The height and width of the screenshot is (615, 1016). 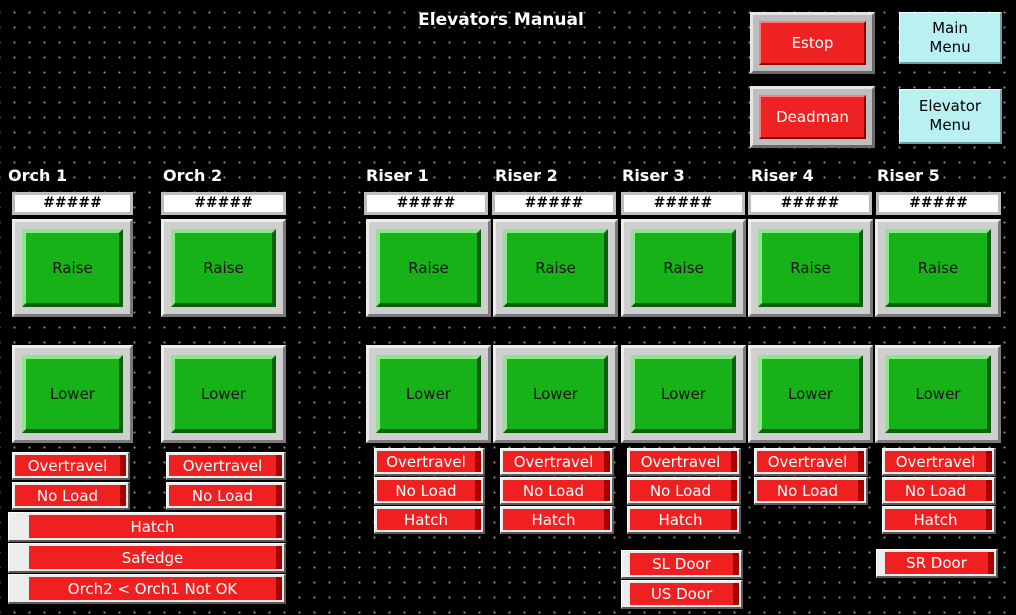 What do you see at coordinates (223, 203) in the screenshot?
I see `position-readout-orch-2: #####` at bounding box center [223, 203].